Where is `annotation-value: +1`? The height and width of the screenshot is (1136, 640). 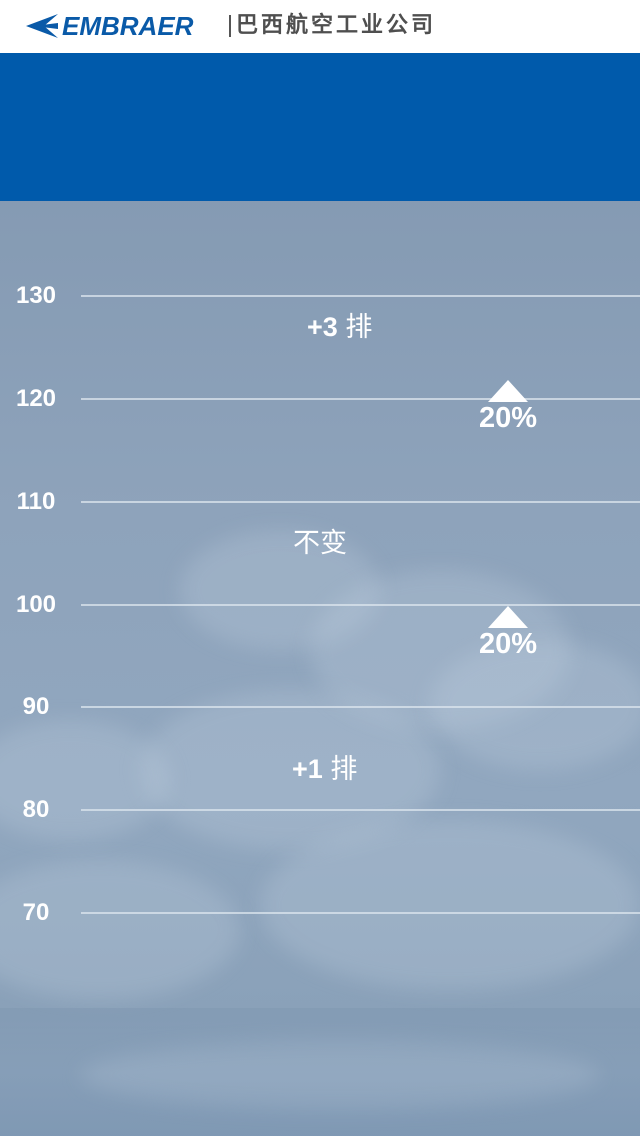 annotation-value: +1 is located at coordinates (307, 769).